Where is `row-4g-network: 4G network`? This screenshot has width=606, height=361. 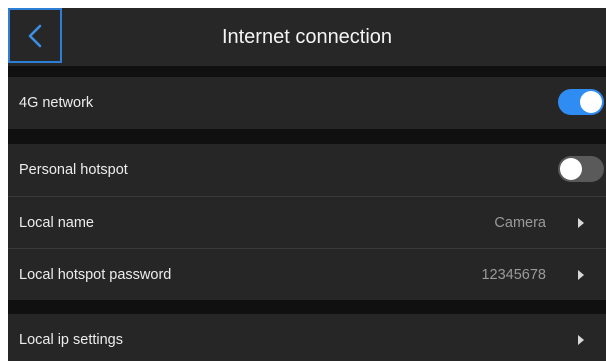
row-4g-network: 4G network is located at coordinates (307, 103).